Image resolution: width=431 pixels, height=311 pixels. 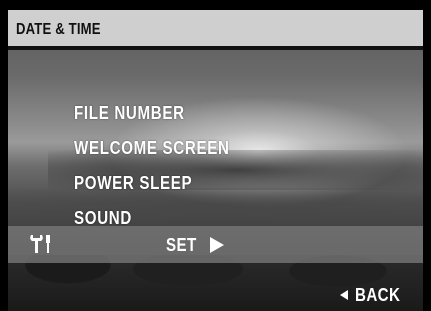 I want to click on back-label: BACK, so click(x=378, y=294).